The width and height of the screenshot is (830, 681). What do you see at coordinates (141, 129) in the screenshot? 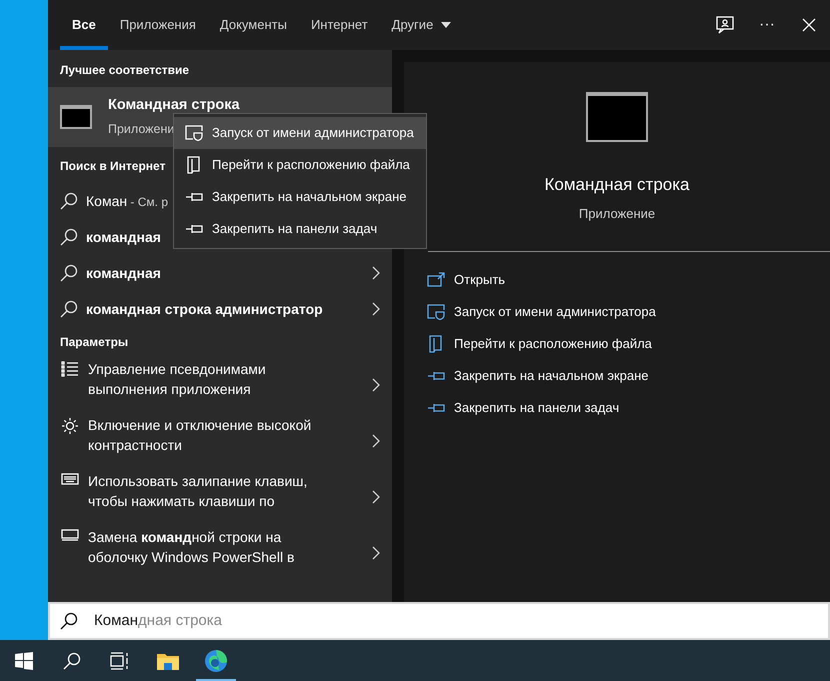
I see `app-type: Приложени` at bounding box center [141, 129].